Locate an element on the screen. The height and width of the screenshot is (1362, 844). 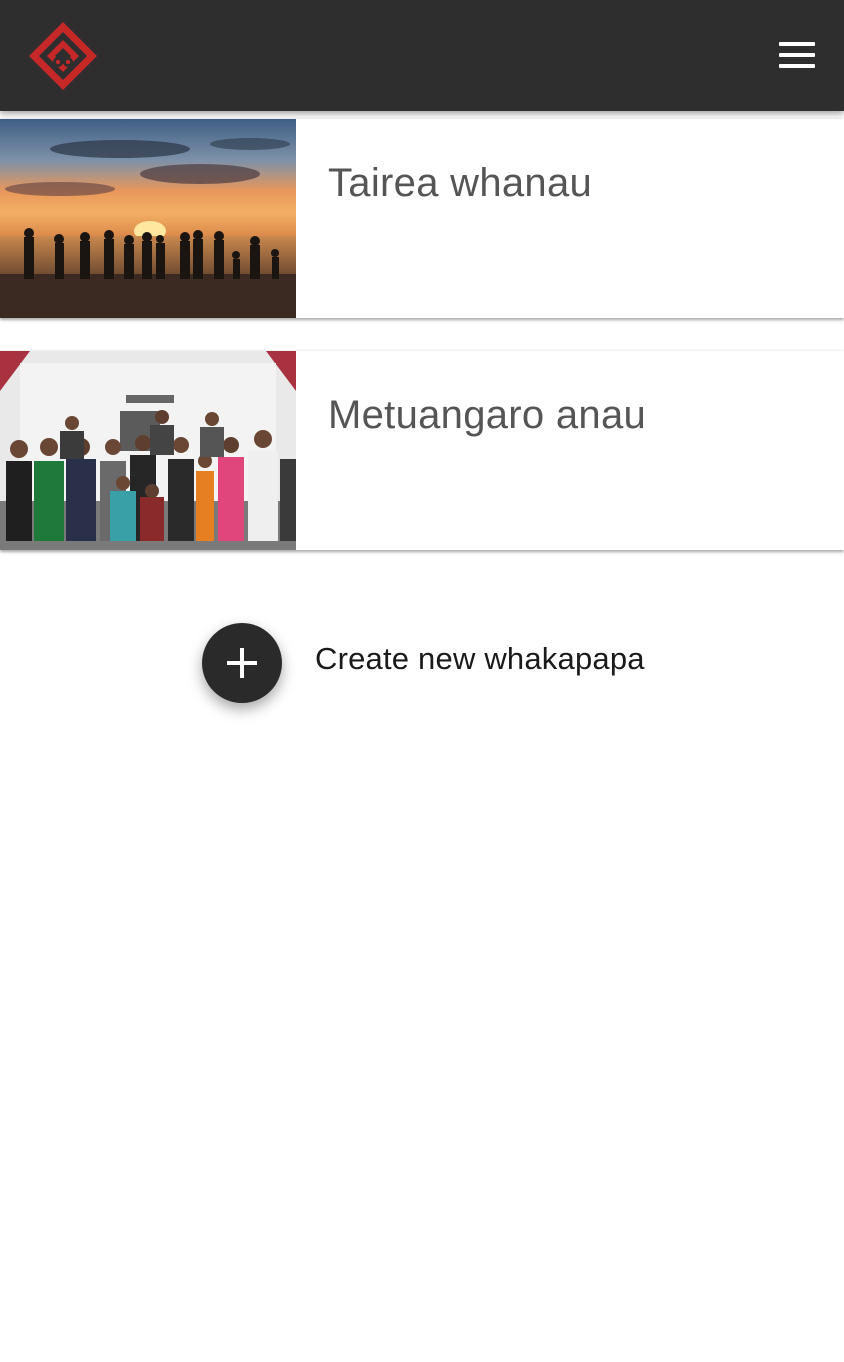
whakapapa-card-metuangaro: Metuangaro anau is located at coordinates (422, 450).